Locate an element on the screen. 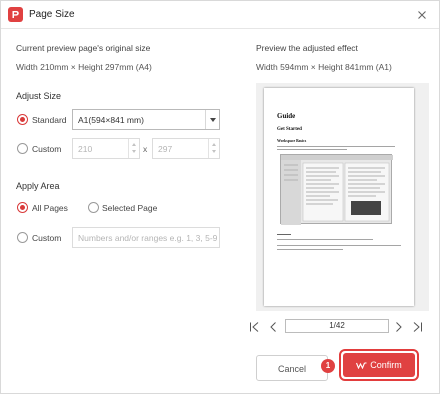  preview-doc-heading: Get Started is located at coordinates (289, 129).